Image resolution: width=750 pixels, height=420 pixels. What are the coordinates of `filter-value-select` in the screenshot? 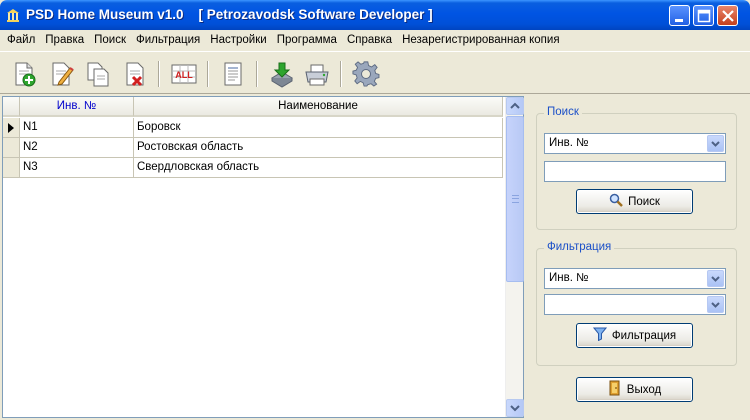 It's located at (635, 304).